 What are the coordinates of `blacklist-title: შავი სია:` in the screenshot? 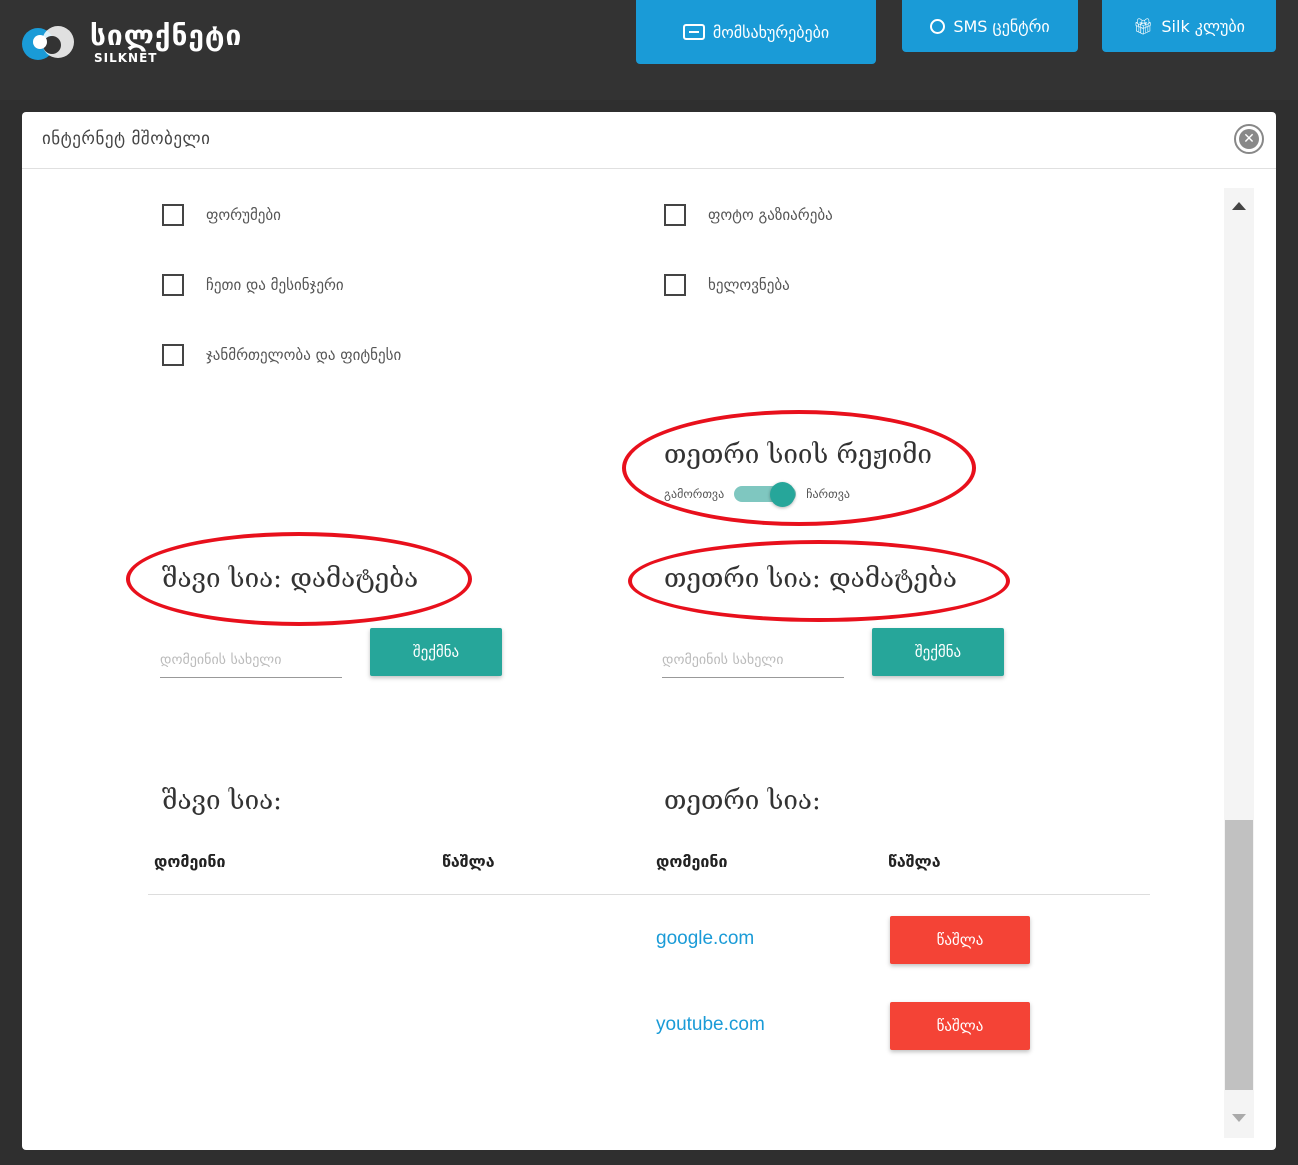 It's located at (222, 801).